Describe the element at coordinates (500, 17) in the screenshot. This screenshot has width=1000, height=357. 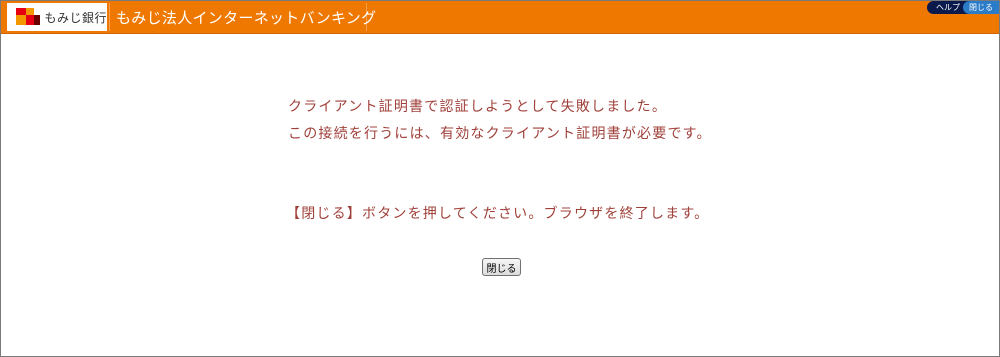
I see `header-bar: もみじ銀行 もみじ法人インターネットバンキング ヘルプ 閉じる` at that location.